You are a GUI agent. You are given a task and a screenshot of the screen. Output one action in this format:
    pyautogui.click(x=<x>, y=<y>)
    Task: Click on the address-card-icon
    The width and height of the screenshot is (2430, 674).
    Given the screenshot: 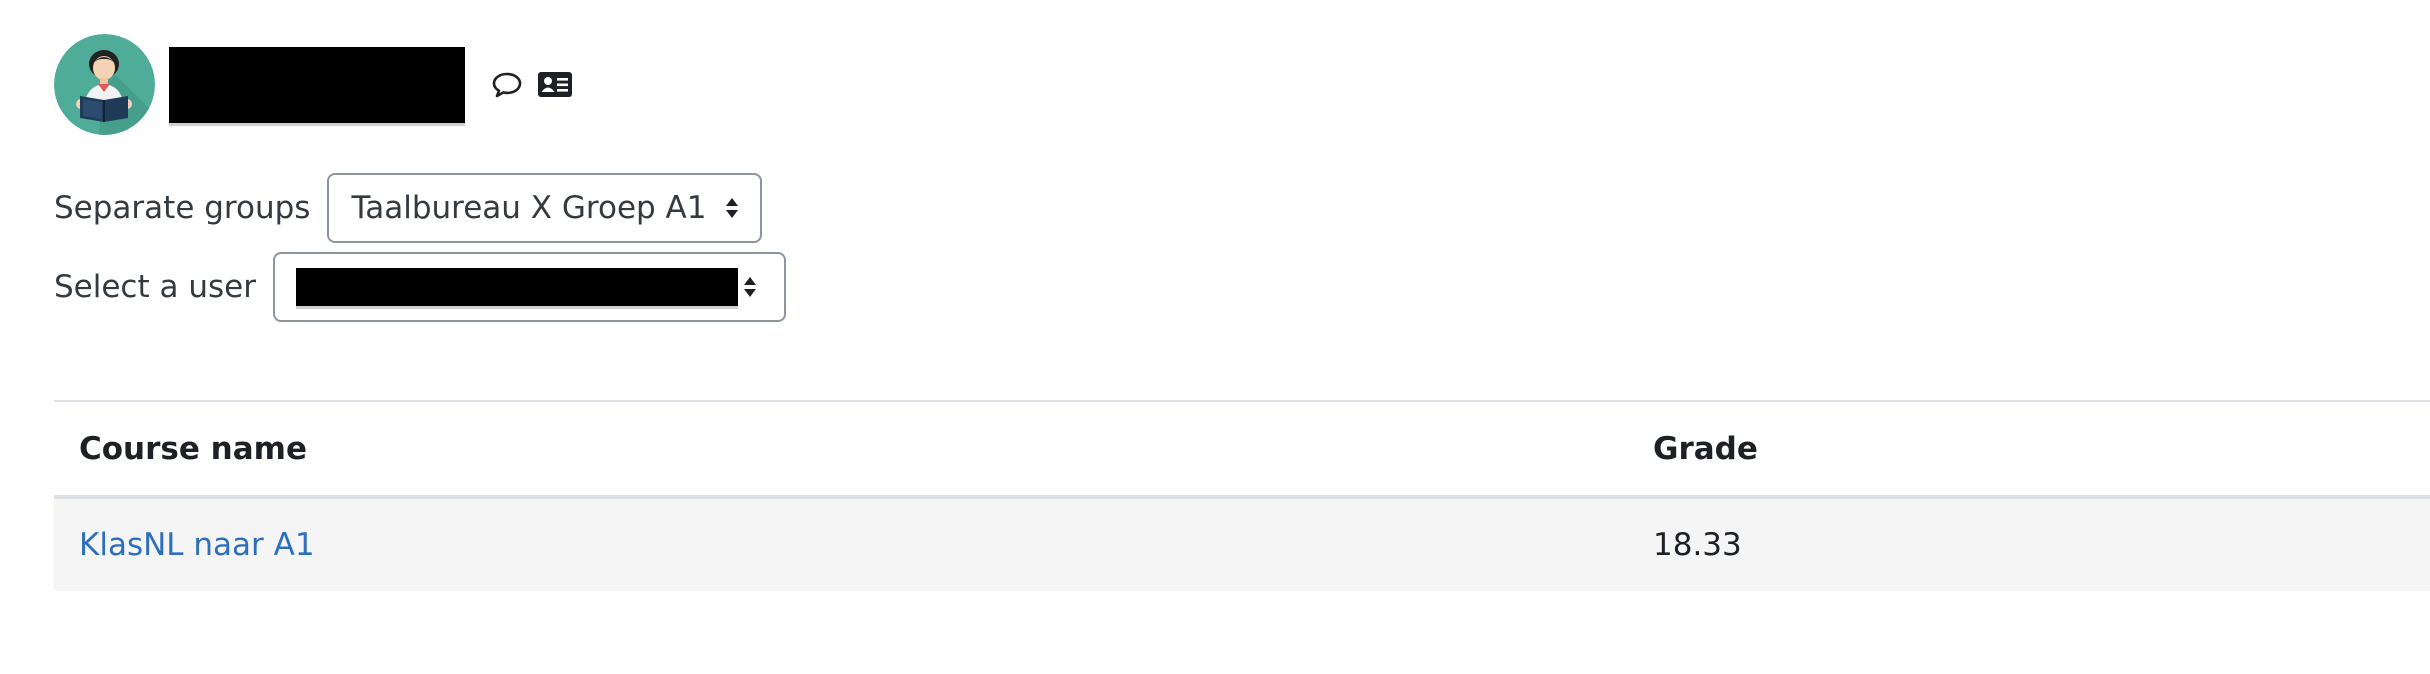 What is the action you would take?
    pyautogui.click(x=555, y=84)
    